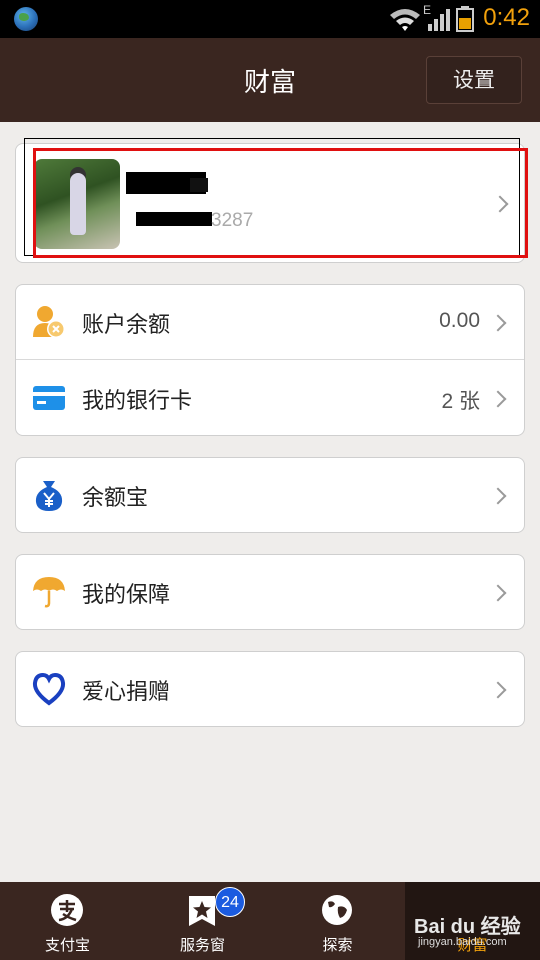 Image resolution: width=540 pixels, height=960 pixels. Describe the element at coordinates (126, 595) in the screenshot. I see `insurance-label: 我的保障` at that location.